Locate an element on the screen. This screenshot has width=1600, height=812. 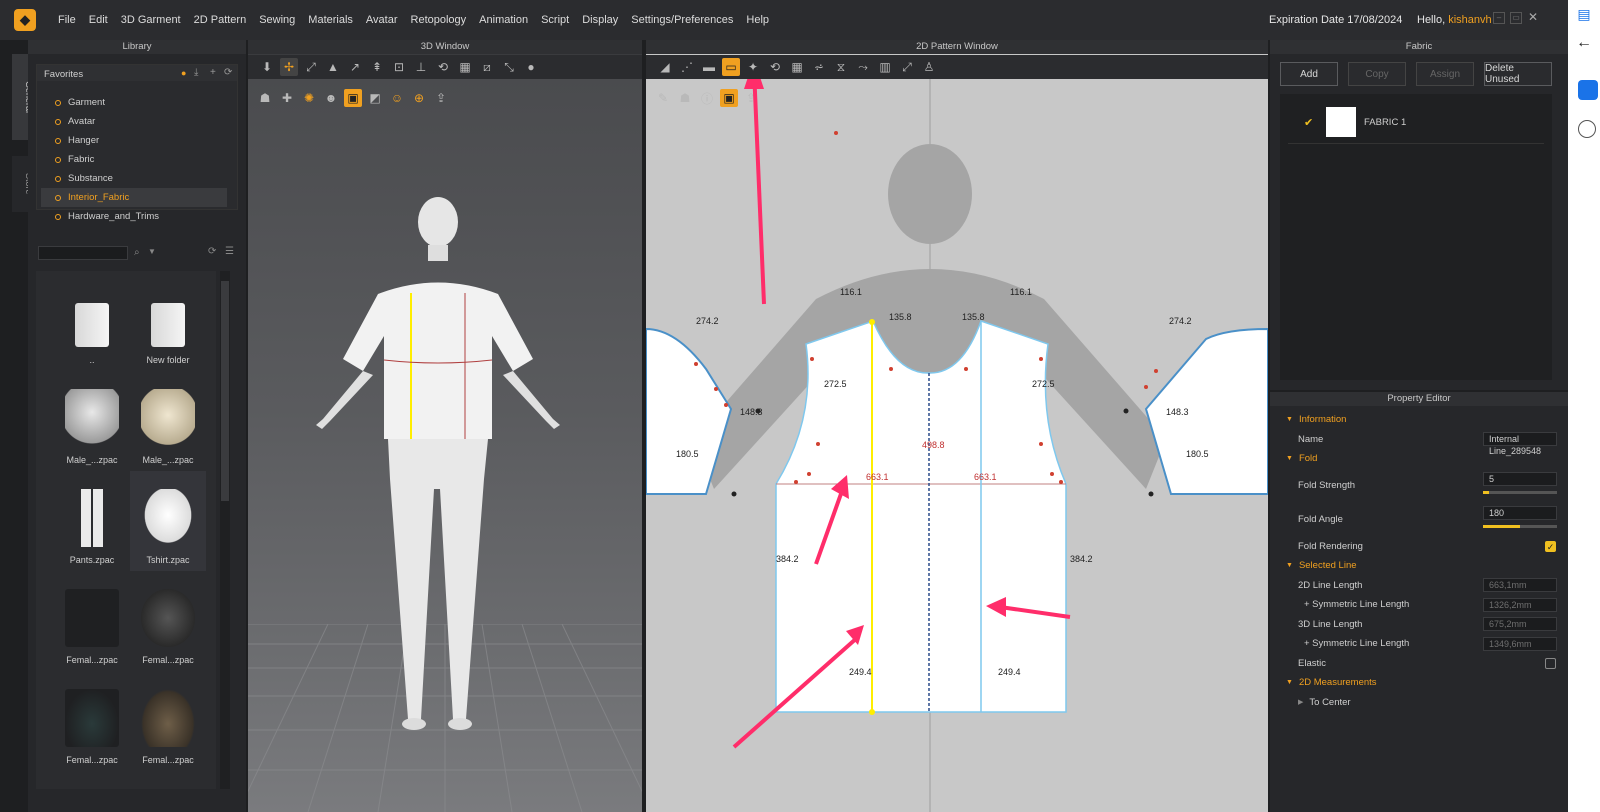
edit-pattern-icon: ⋰ is located at coordinates (687, 67).